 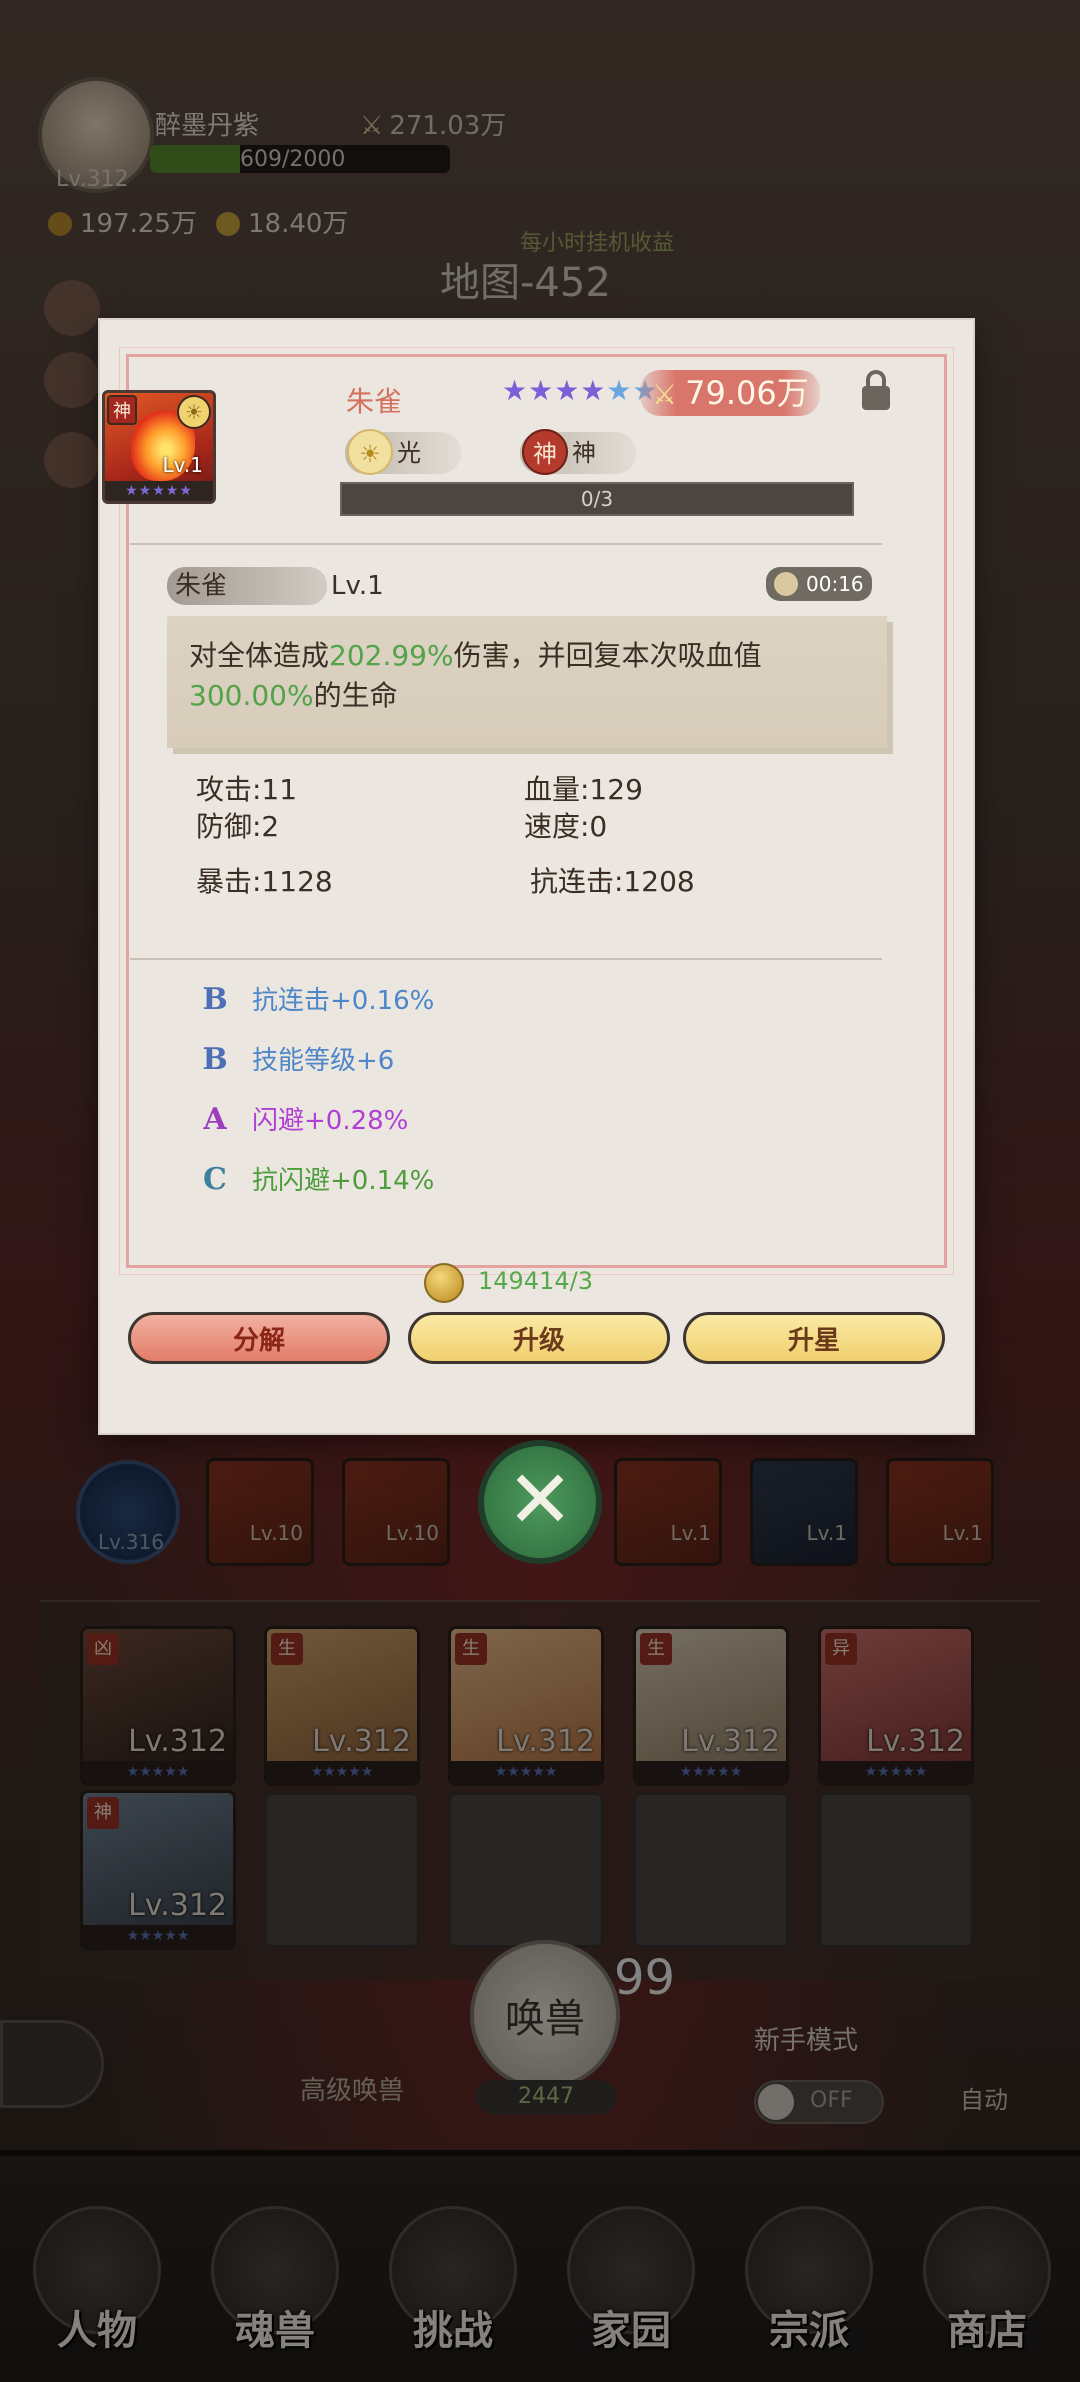 I want to click on skill-description: 对全体造成202.99%伤害，并回复本次吸血值300.00%的生命, so click(x=527, y=682).